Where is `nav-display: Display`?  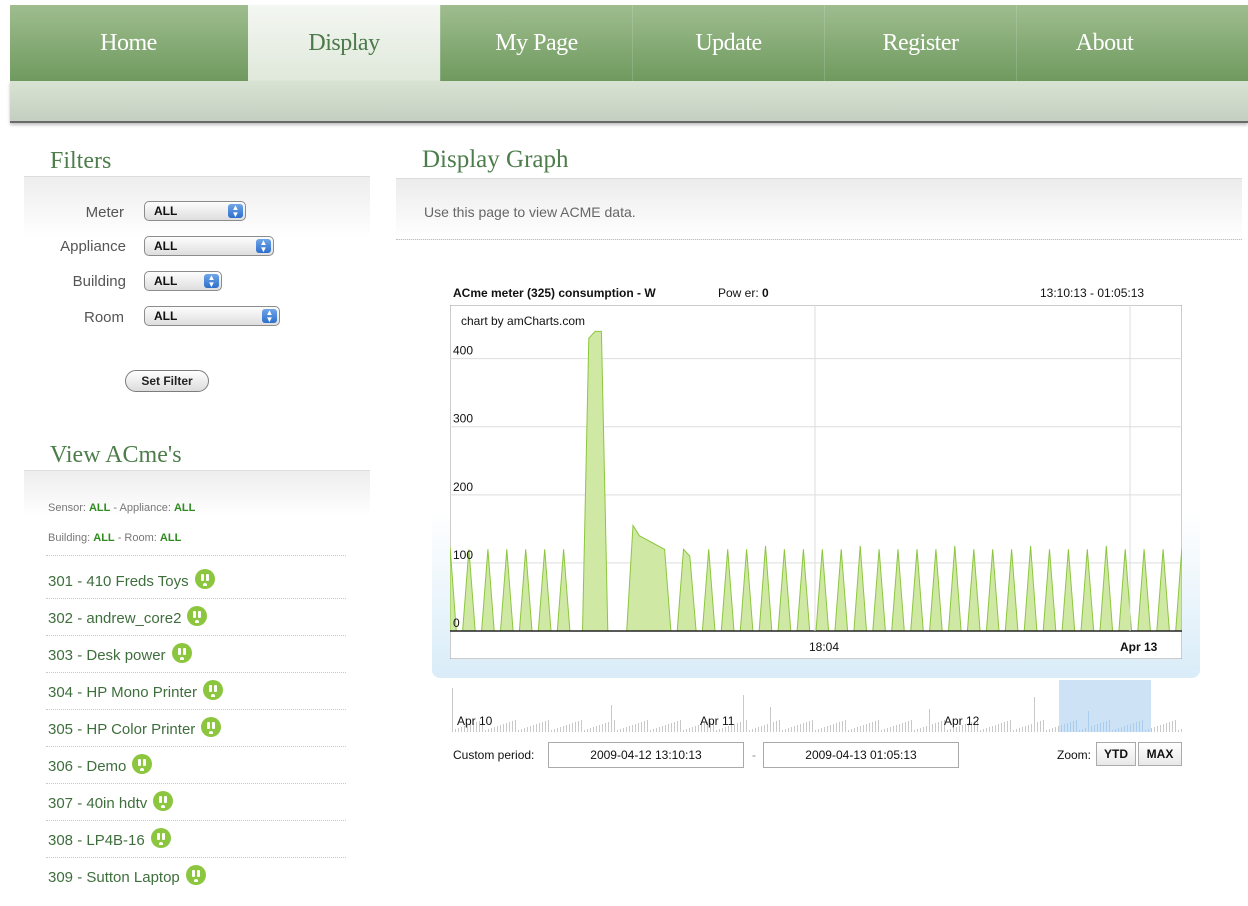 nav-display: Display is located at coordinates (344, 43).